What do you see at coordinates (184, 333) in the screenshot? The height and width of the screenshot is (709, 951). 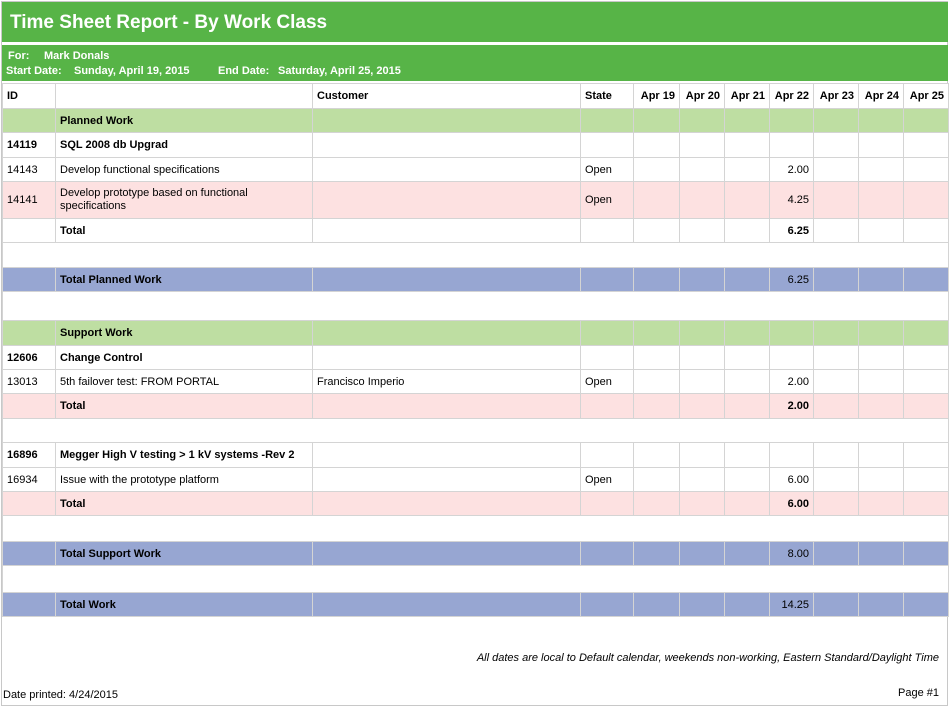 I see `section-title: Support Work` at bounding box center [184, 333].